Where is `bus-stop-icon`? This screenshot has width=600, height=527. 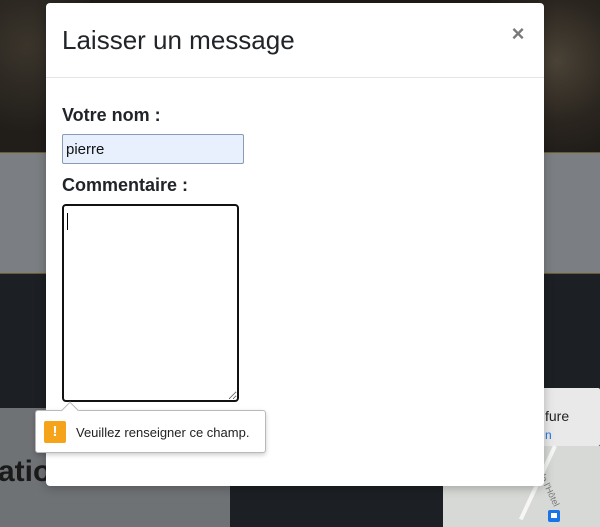 bus-stop-icon is located at coordinates (554, 516).